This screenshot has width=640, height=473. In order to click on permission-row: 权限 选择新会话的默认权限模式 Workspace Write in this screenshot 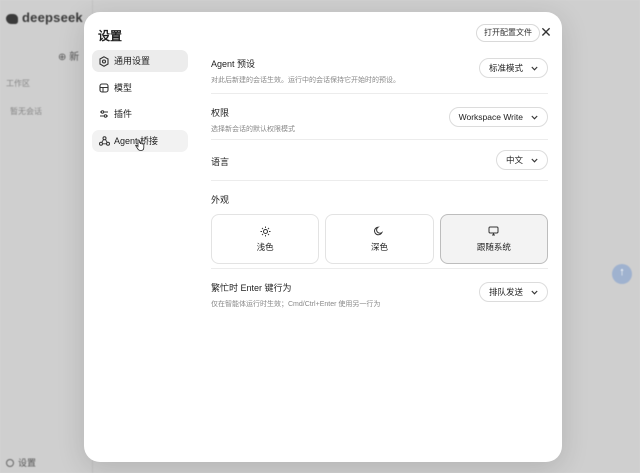, I will do `click(379, 117)`.